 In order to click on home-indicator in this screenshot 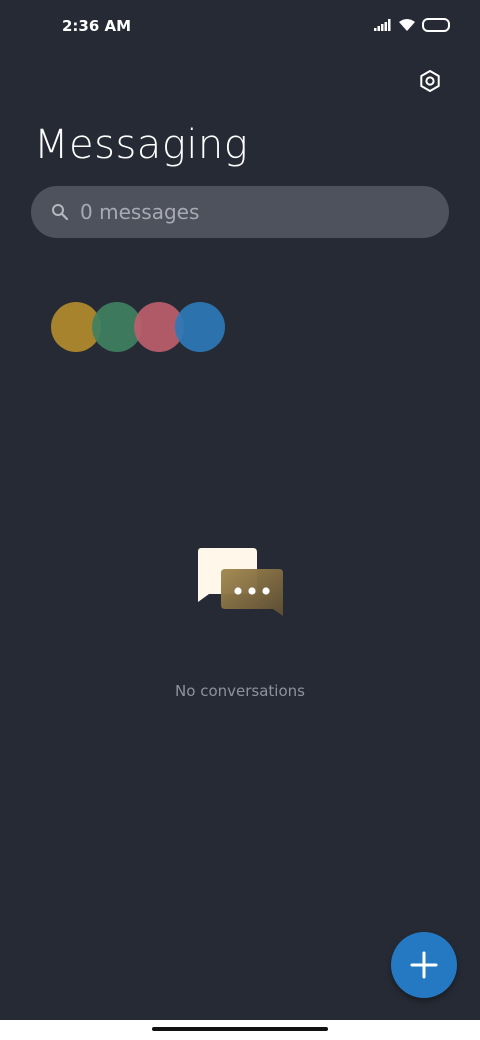, I will do `click(240, 1029)`.